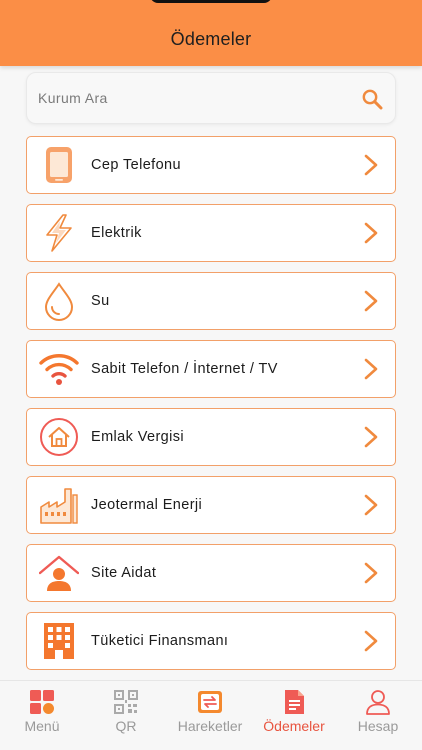  What do you see at coordinates (59, 437) in the screenshot?
I see `house-icon` at bounding box center [59, 437].